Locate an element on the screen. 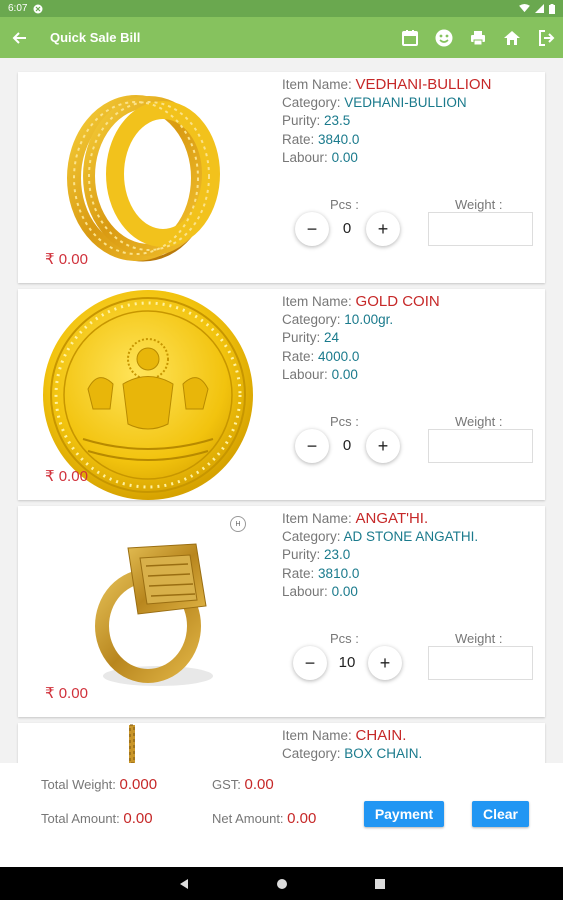 This screenshot has width=563, height=900. category-value: VEDHANI-BULLION is located at coordinates (405, 103).